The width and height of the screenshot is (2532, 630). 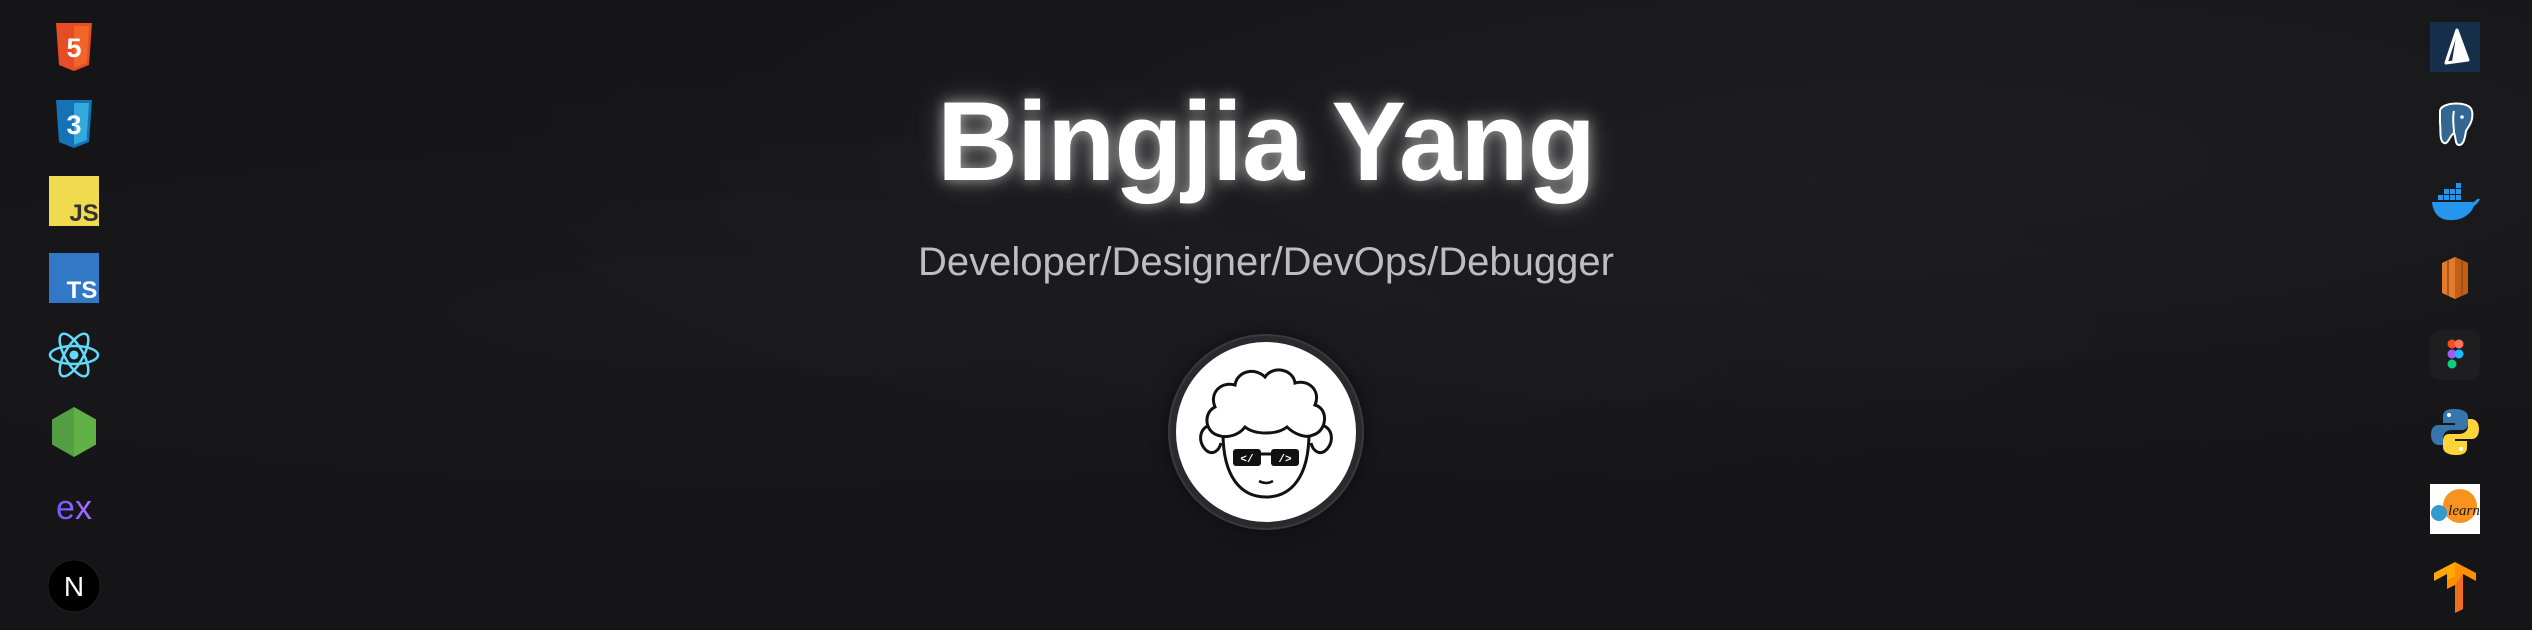 What do you see at coordinates (1247, 460) in the screenshot?
I see `glasses-left-text: </` at bounding box center [1247, 460].